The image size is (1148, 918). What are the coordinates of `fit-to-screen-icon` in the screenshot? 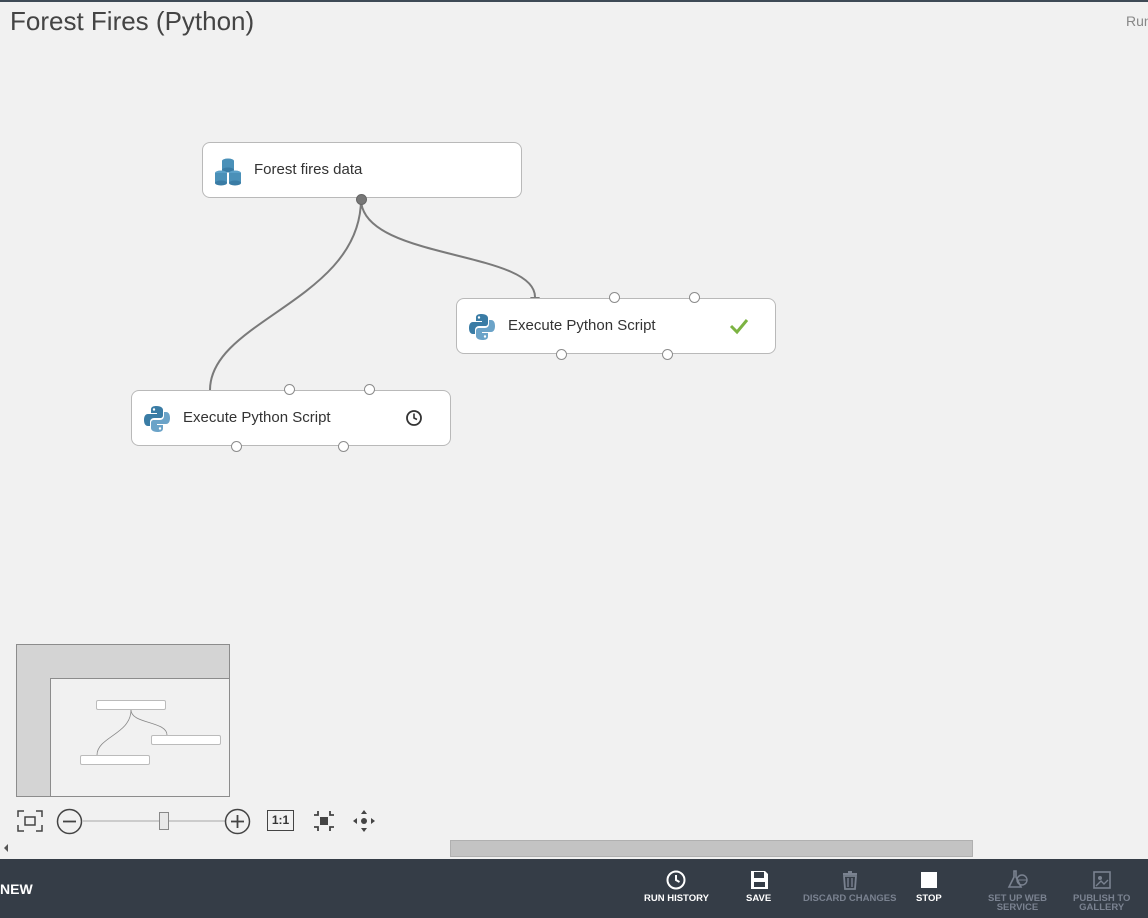 It's located at (30, 821).